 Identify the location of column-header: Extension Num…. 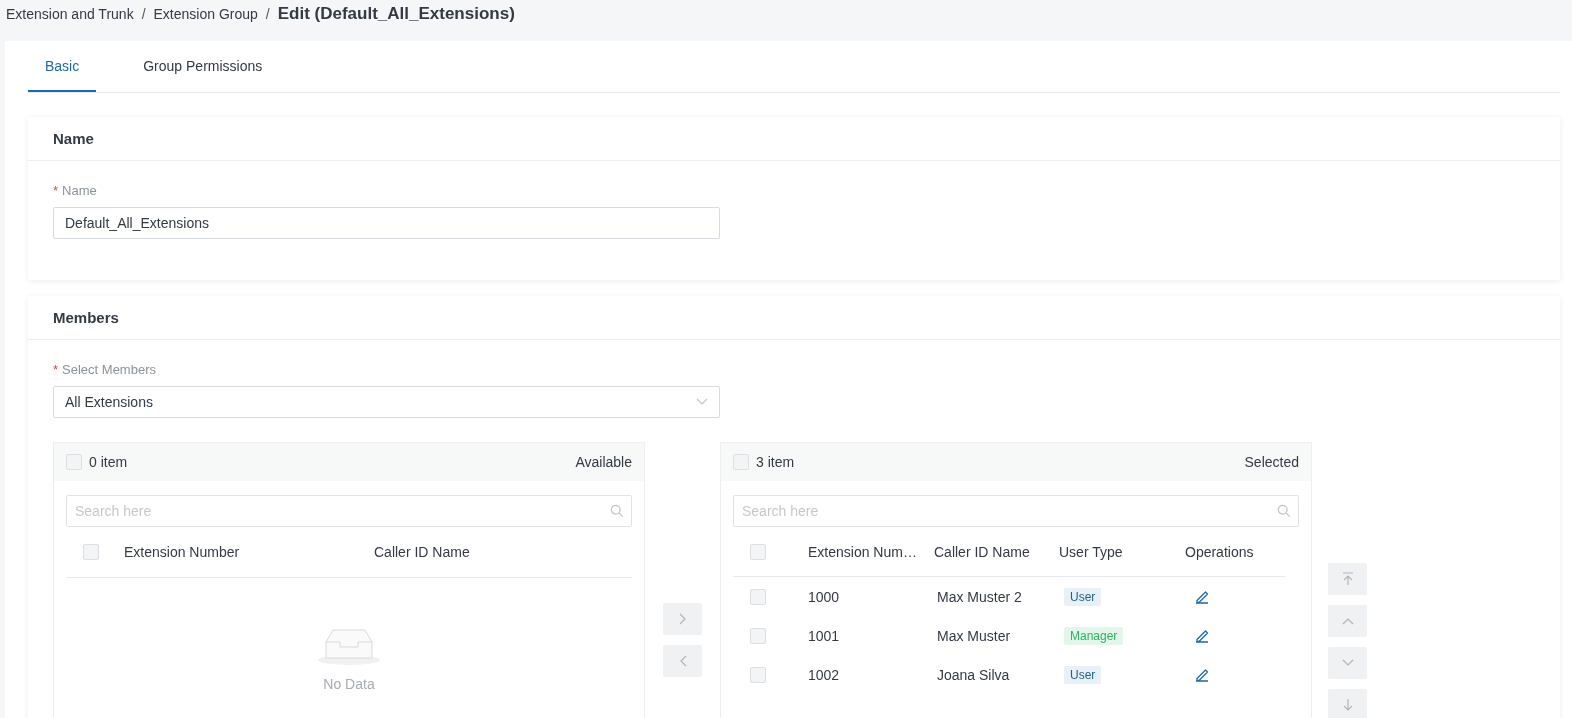
(863, 551).